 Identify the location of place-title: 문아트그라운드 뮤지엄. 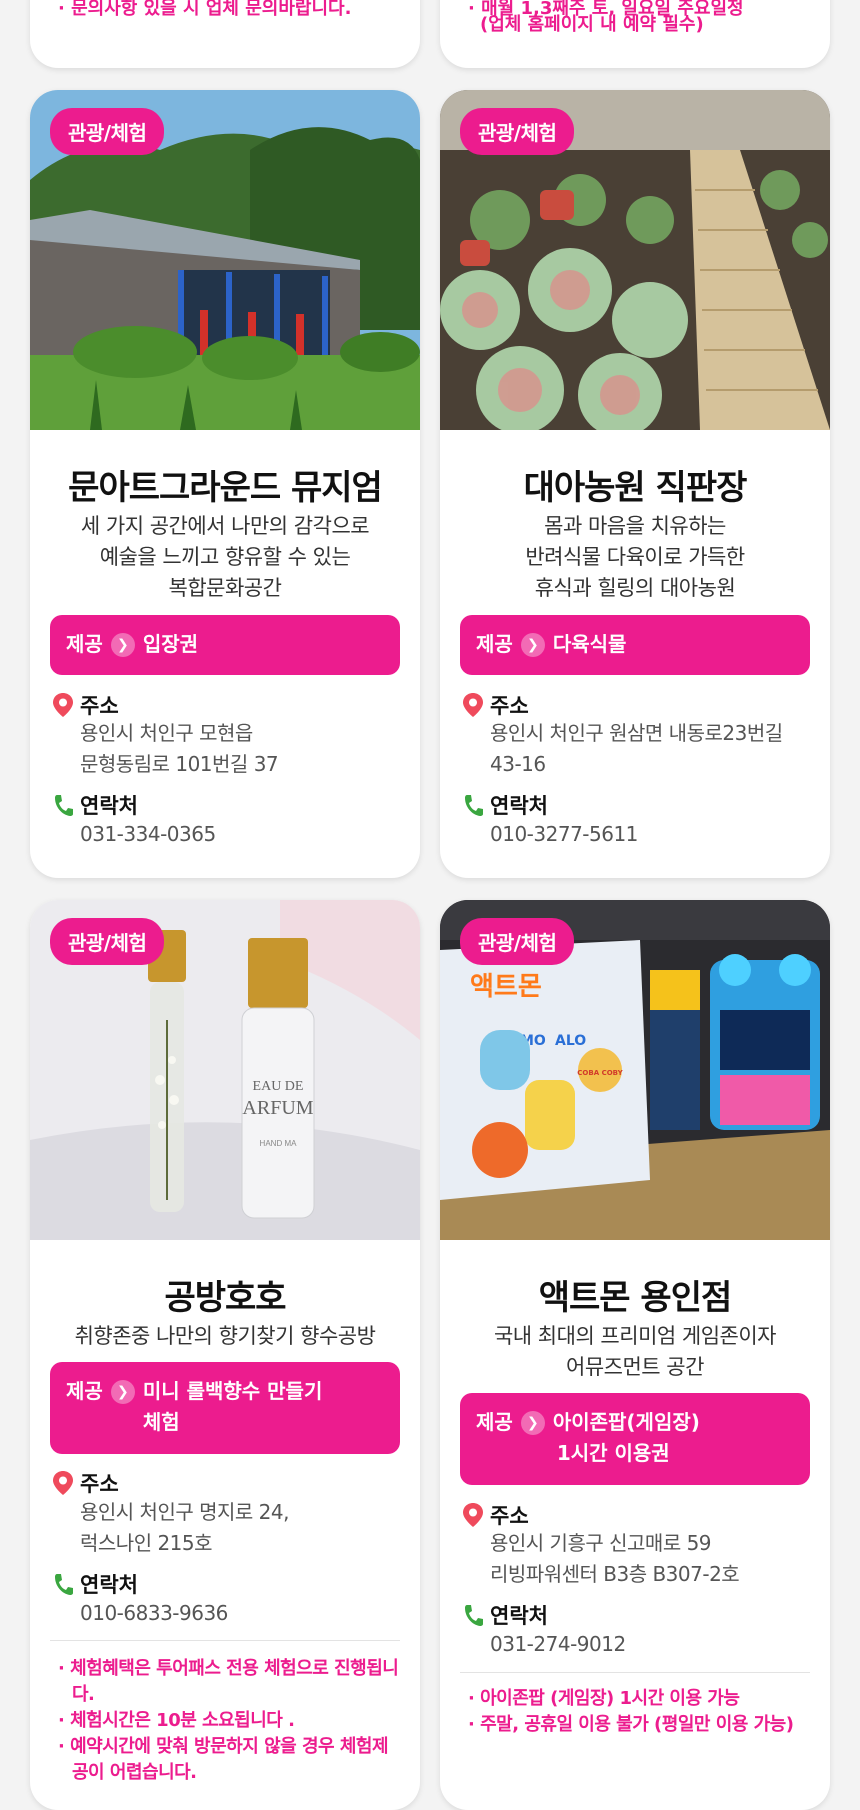
(225, 488).